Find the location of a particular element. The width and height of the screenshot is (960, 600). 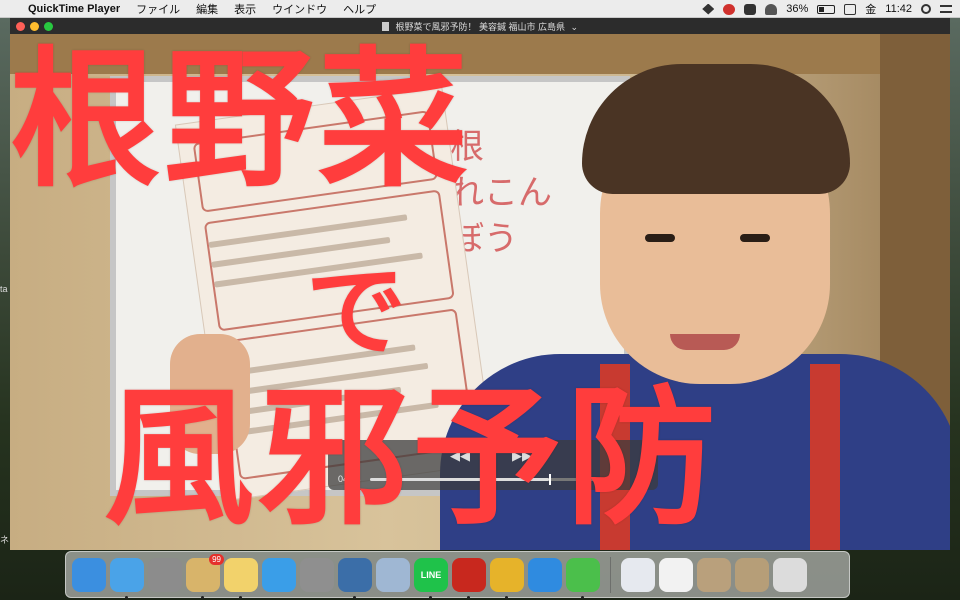

line-icon: LINE is located at coordinates (431, 578).